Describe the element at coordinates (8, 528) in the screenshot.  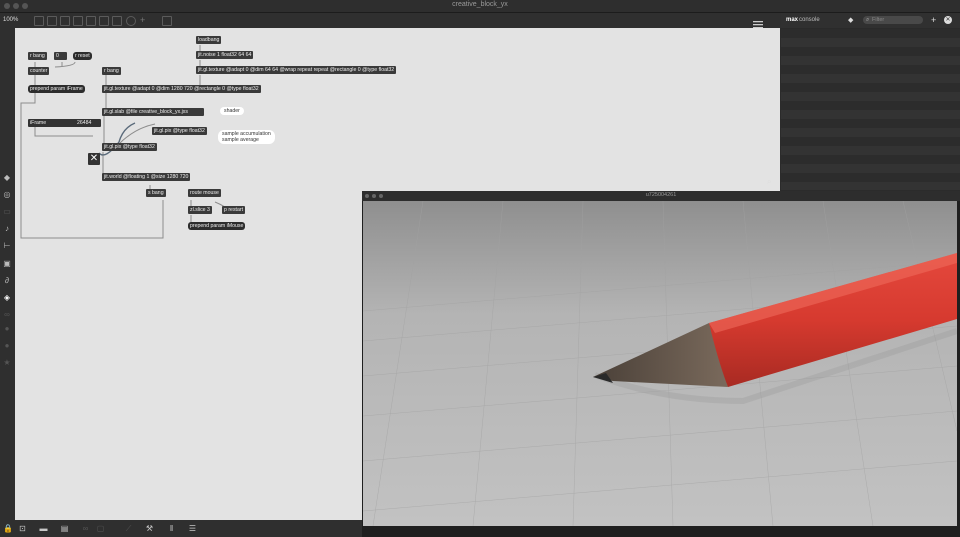
I see `lock-icon: 🔒` at that location.